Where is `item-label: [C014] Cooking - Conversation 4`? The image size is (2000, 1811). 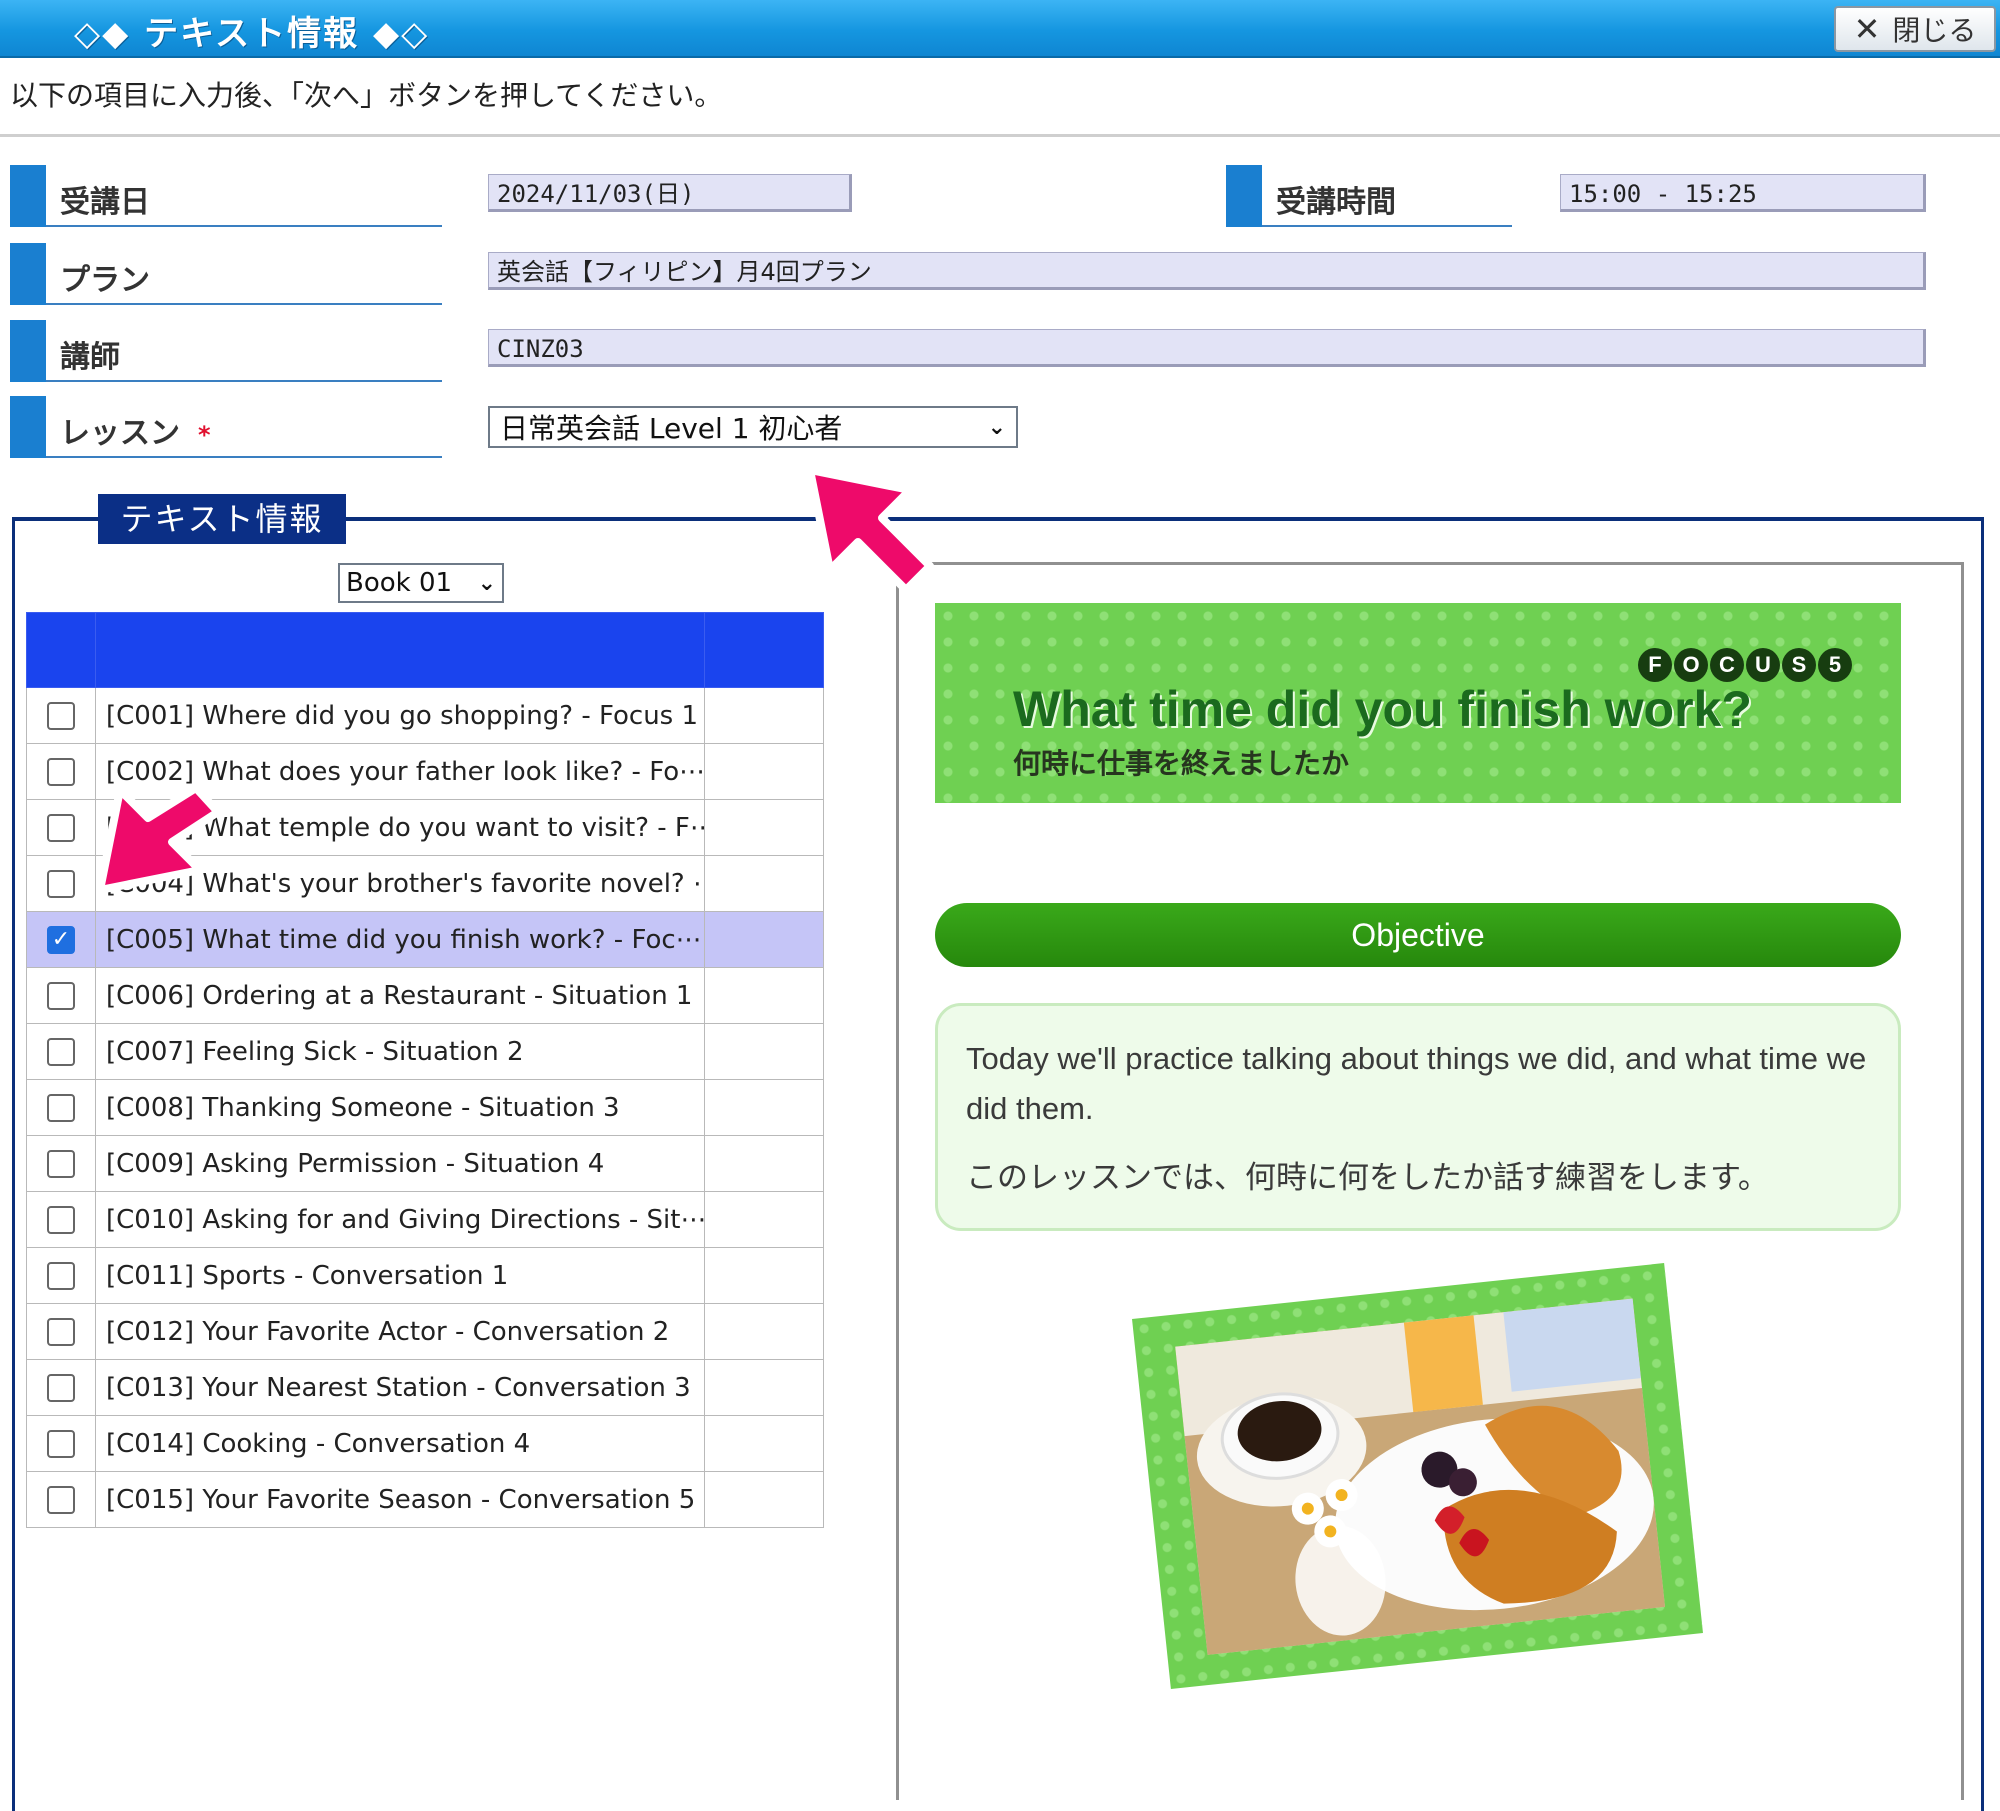 item-label: [C014] Cooking - Conversation 4 is located at coordinates (400, 1443).